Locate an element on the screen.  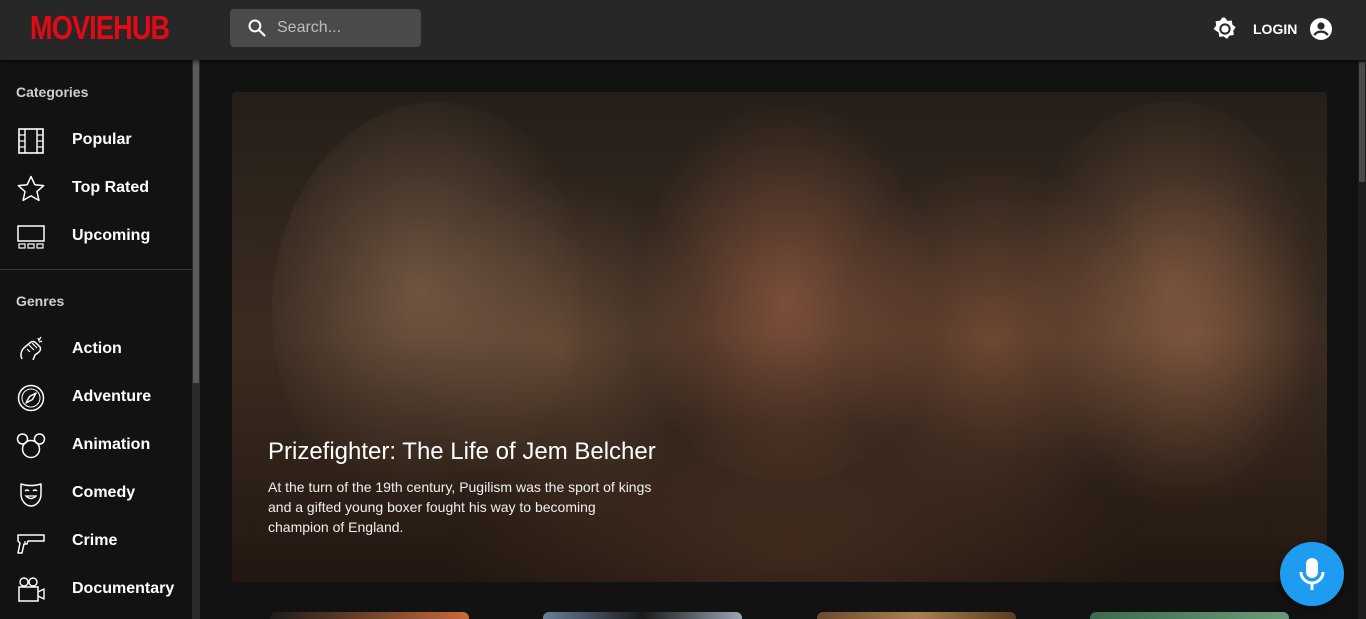
genres-heading: Genres is located at coordinates (40, 301).